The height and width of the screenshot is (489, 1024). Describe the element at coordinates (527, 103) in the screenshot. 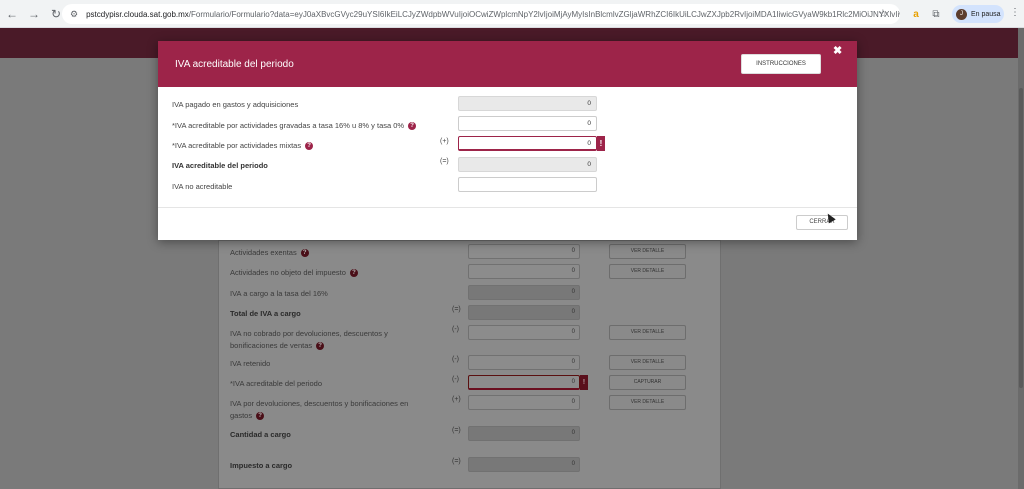

I see `iva-pagado-input: 0` at that location.